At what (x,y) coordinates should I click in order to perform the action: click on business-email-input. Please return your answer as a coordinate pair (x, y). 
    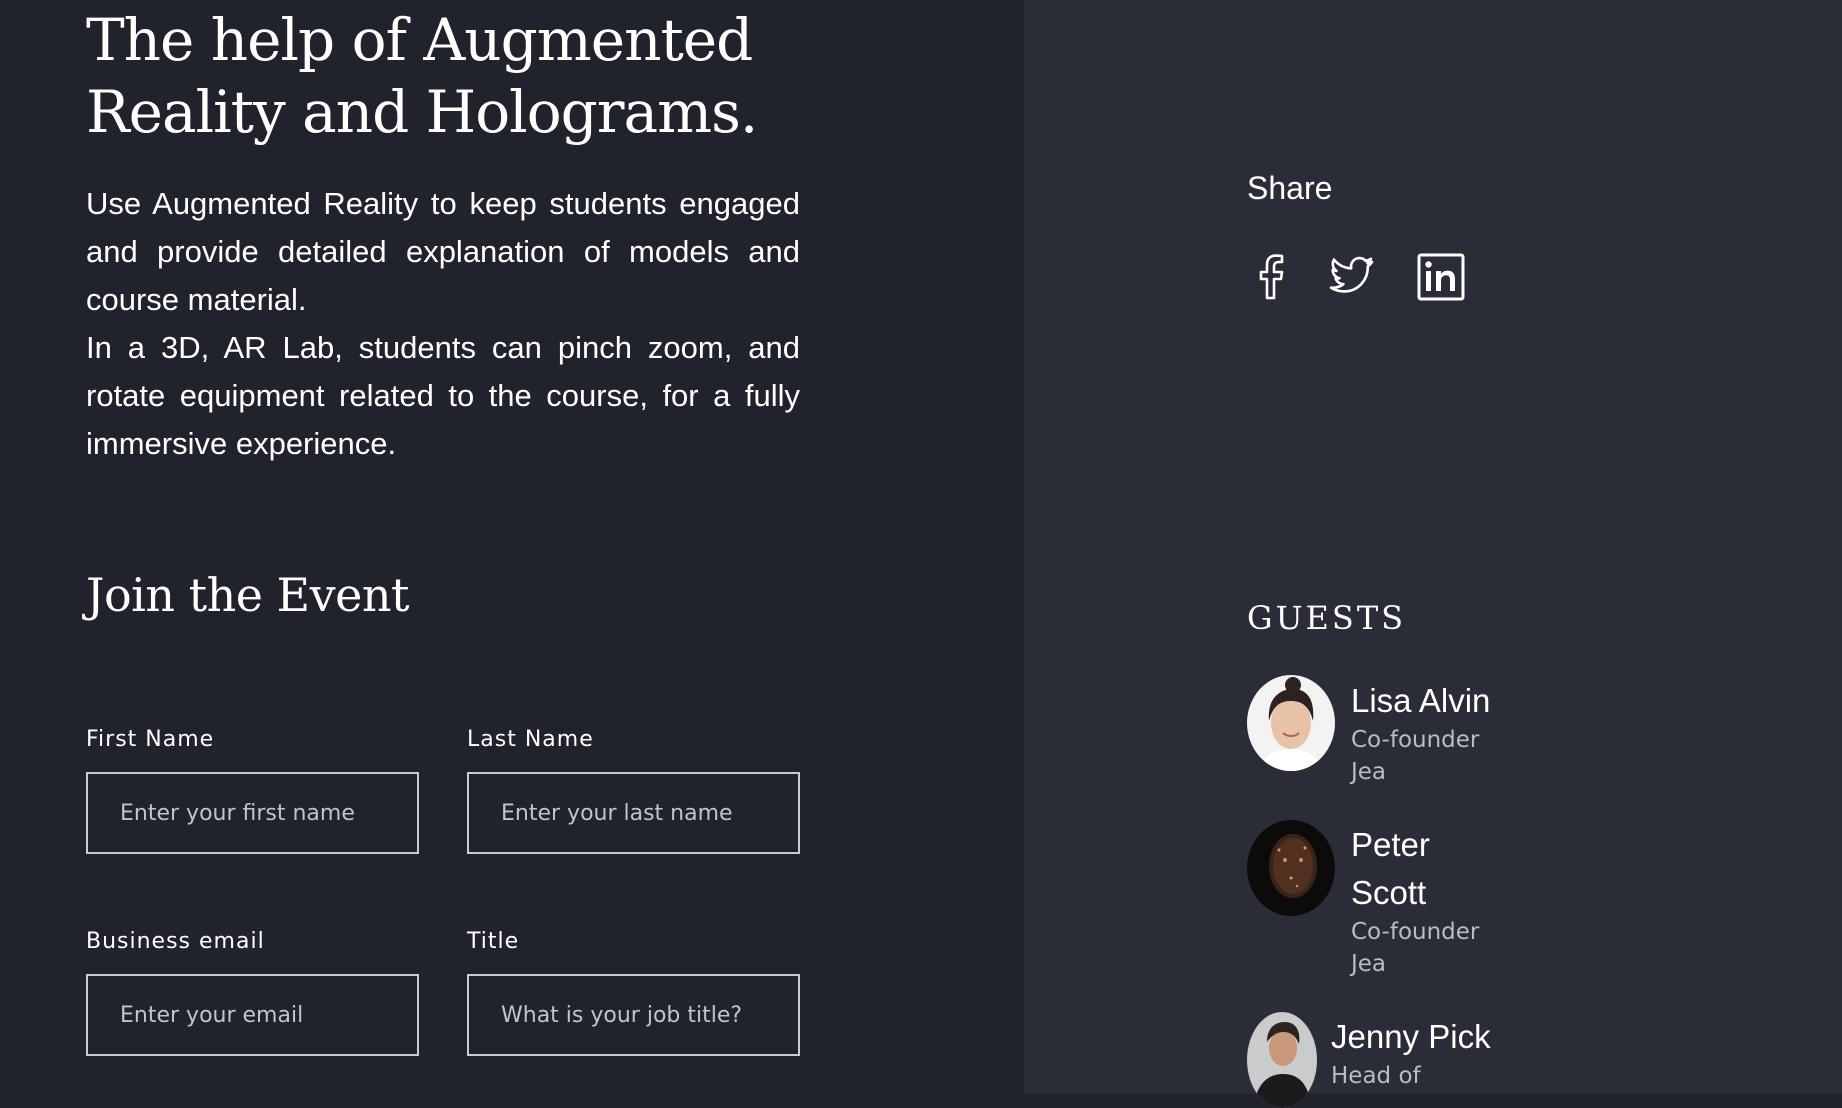
    Looking at the image, I should click on (252, 1015).